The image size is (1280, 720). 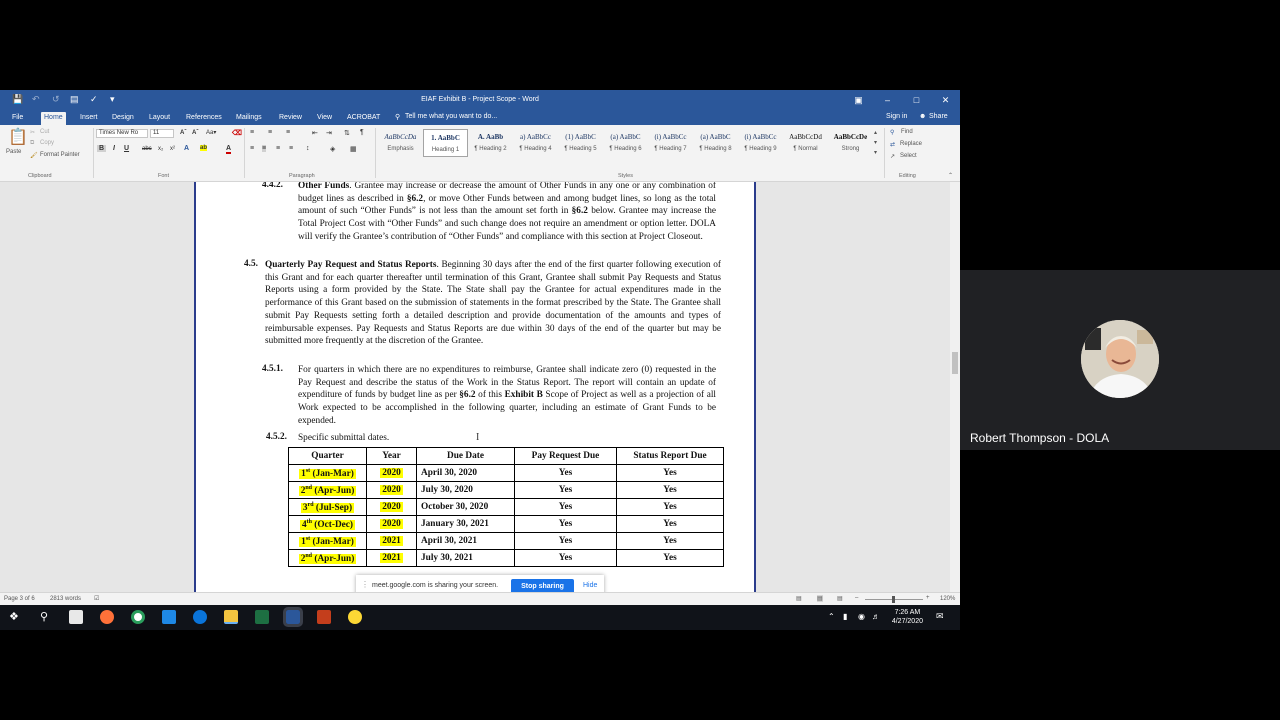 What do you see at coordinates (875, 152) in the screenshot?
I see `styles-more-icon: ▾` at bounding box center [875, 152].